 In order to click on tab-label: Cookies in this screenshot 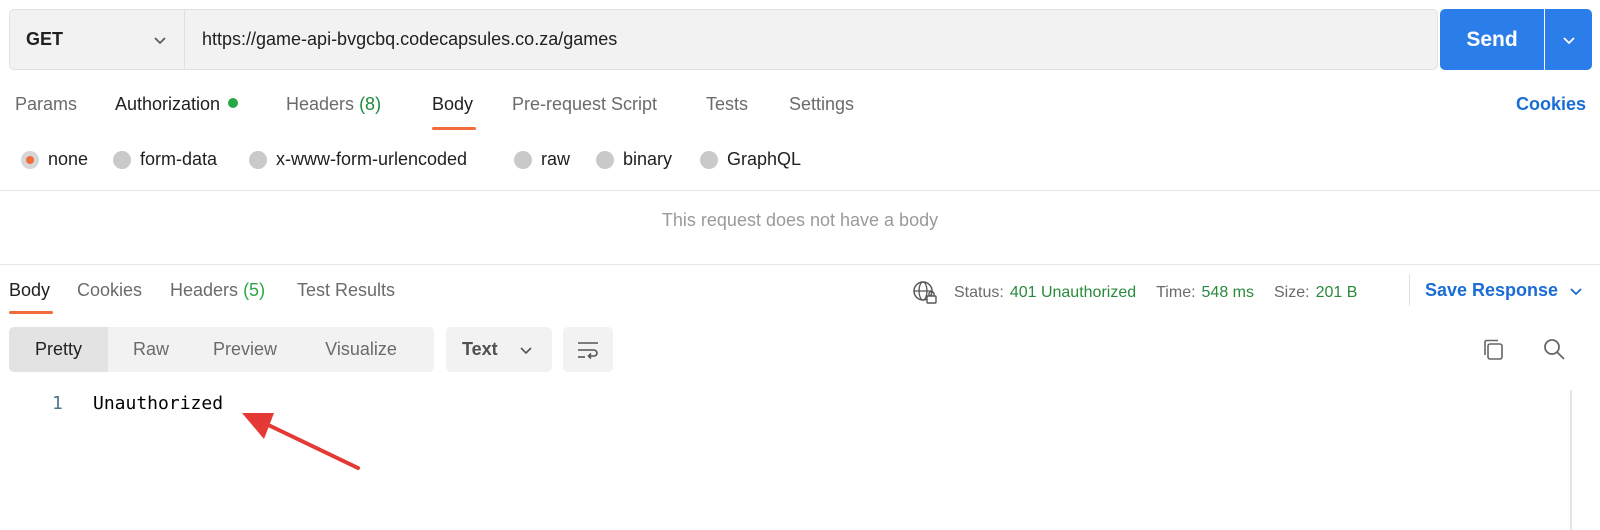, I will do `click(110, 290)`.